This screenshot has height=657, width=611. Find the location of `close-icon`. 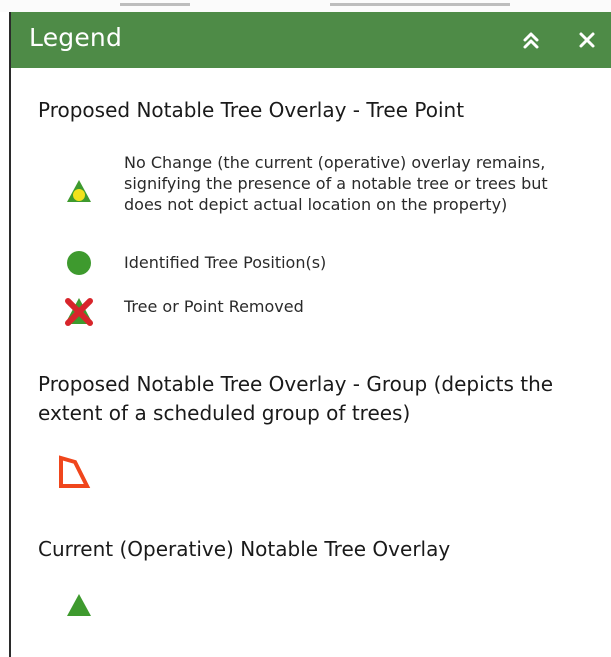

close-icon is located at coordinates (587, 40).